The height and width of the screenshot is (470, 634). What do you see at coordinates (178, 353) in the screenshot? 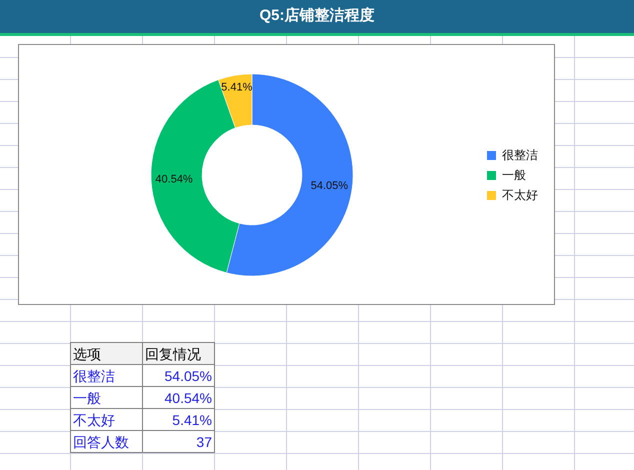
I see `header-cell: 回复情况` at bounding box center [178, 353].